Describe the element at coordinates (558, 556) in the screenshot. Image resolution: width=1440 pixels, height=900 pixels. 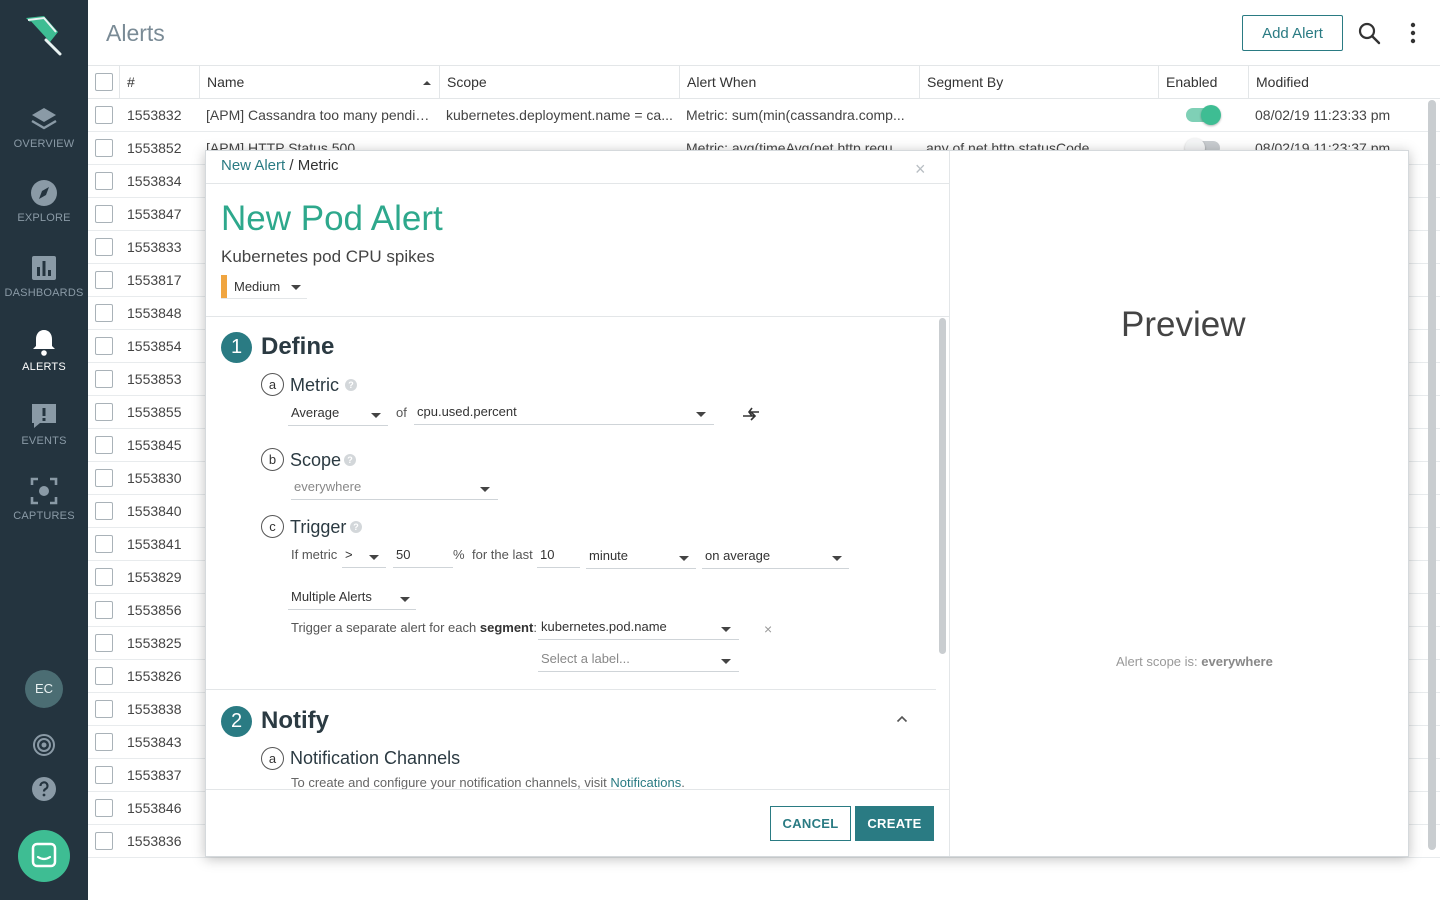
I see `duration-input: 10` at that location.